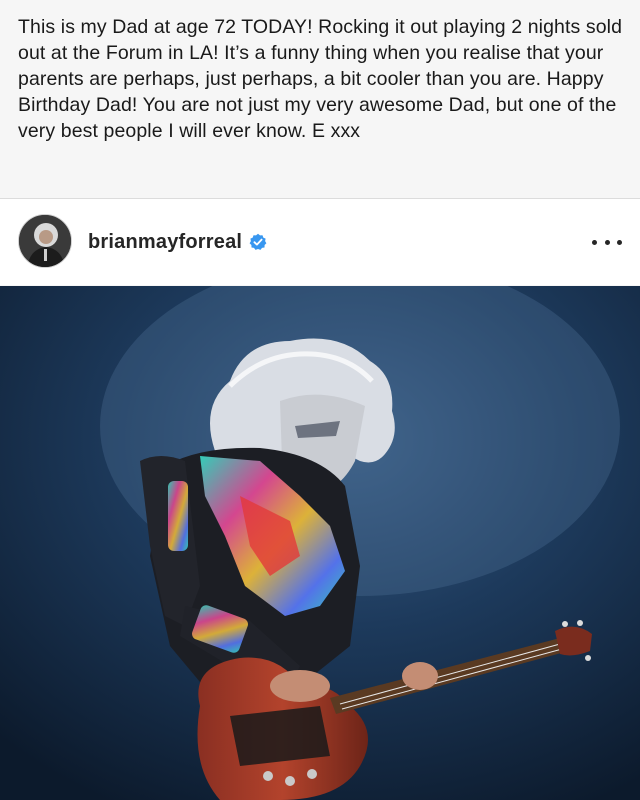  Describe the element at coordinates (320, 242) in the screenshot. I see `post-header: brianmayforreal` at that location.